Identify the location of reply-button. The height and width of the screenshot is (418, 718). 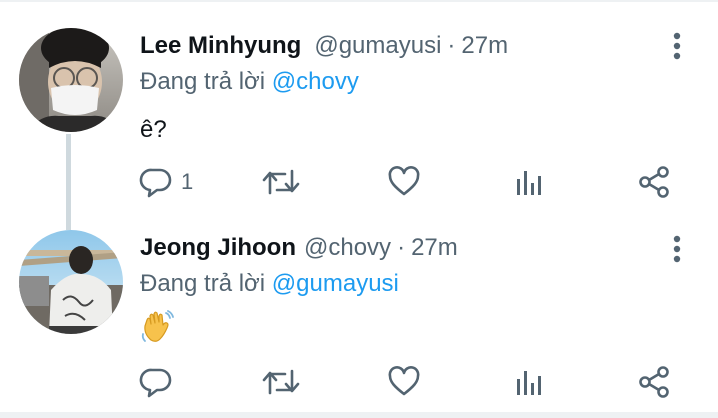
(160, 382).